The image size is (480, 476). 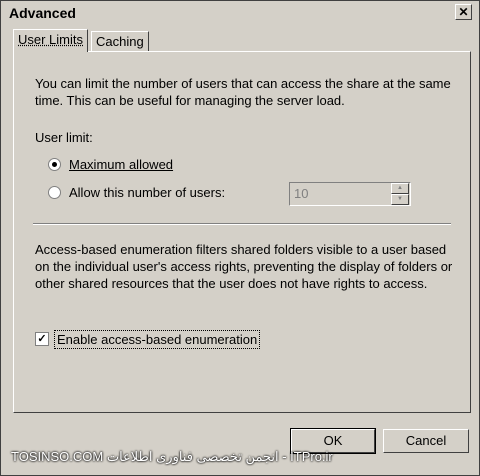 I want to click on tab-user-limits: User Limits, so click(x=51, y=40).